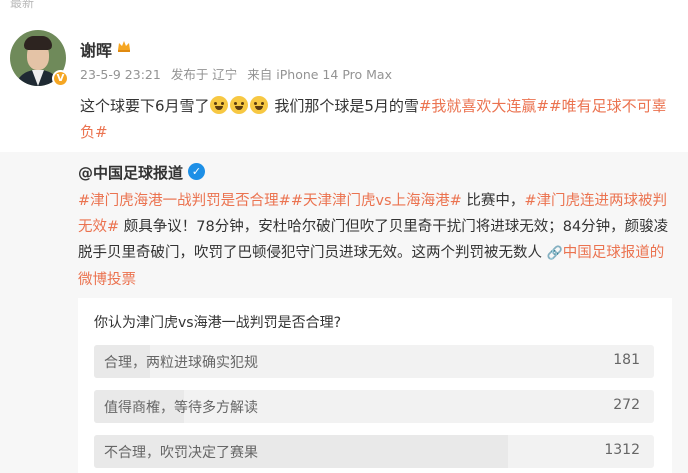 Image resolution: width=688 pixels, height=473 pixels. I want to click on crown-icon, so click(124, 46).